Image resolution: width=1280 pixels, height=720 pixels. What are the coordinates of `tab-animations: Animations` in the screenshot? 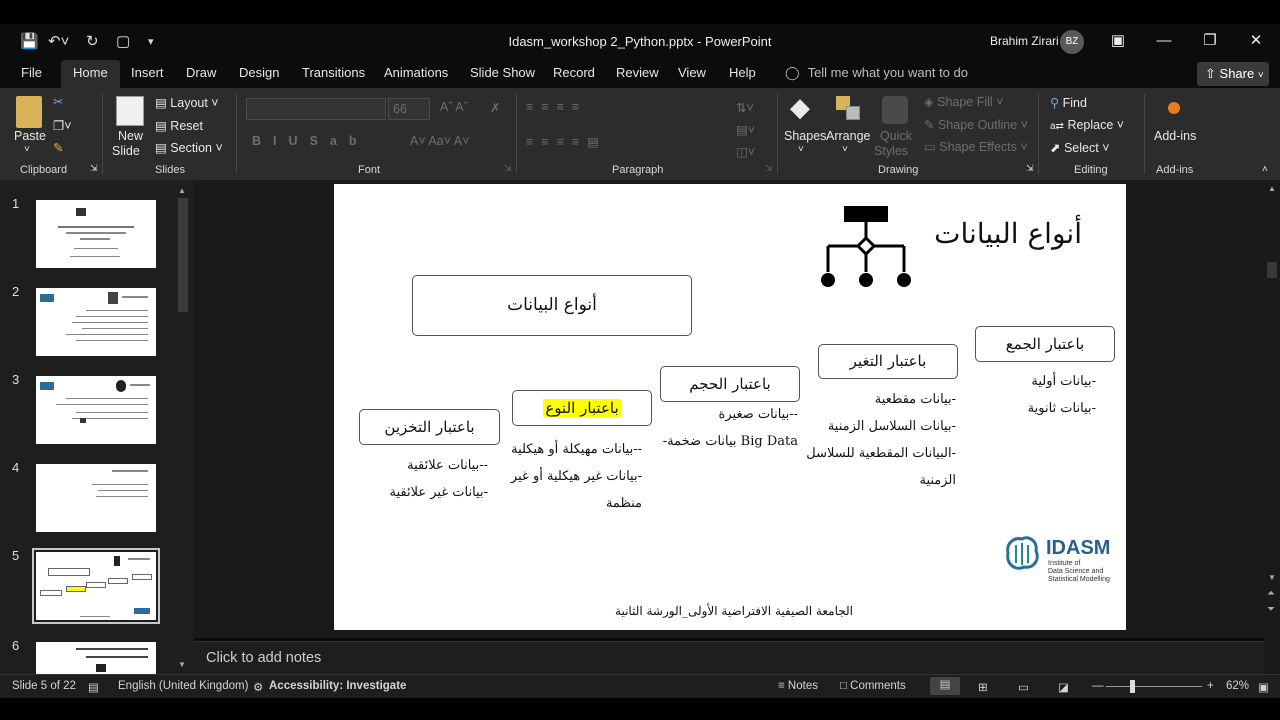 It's located at (416, 74).